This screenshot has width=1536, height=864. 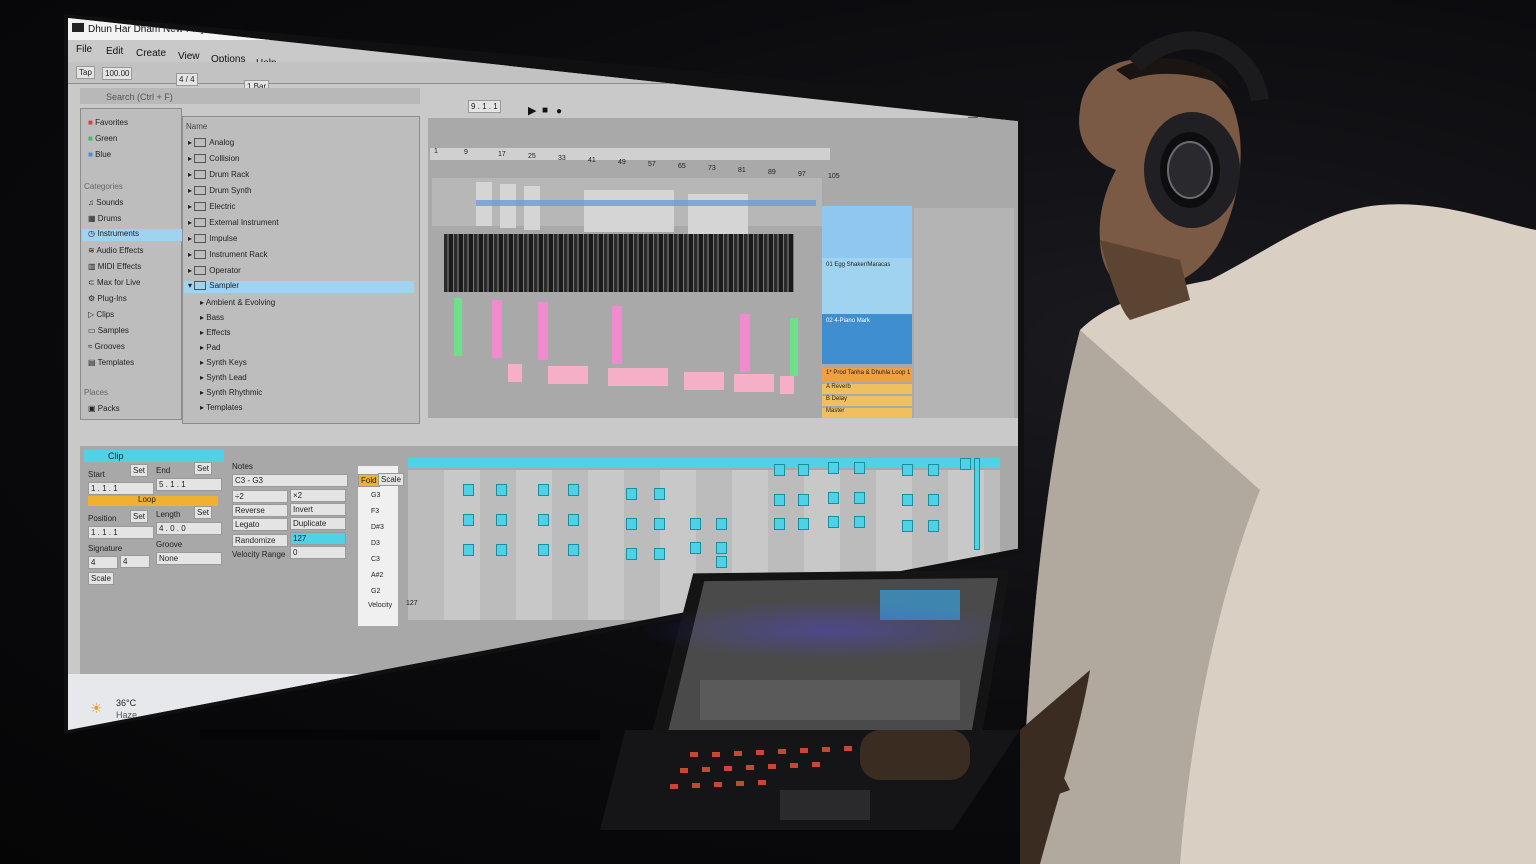 What do you see at coordinates (213, 159) in the screenshot?
I see `browser-item: ▸ Collision` at bounding box center [213, 159].